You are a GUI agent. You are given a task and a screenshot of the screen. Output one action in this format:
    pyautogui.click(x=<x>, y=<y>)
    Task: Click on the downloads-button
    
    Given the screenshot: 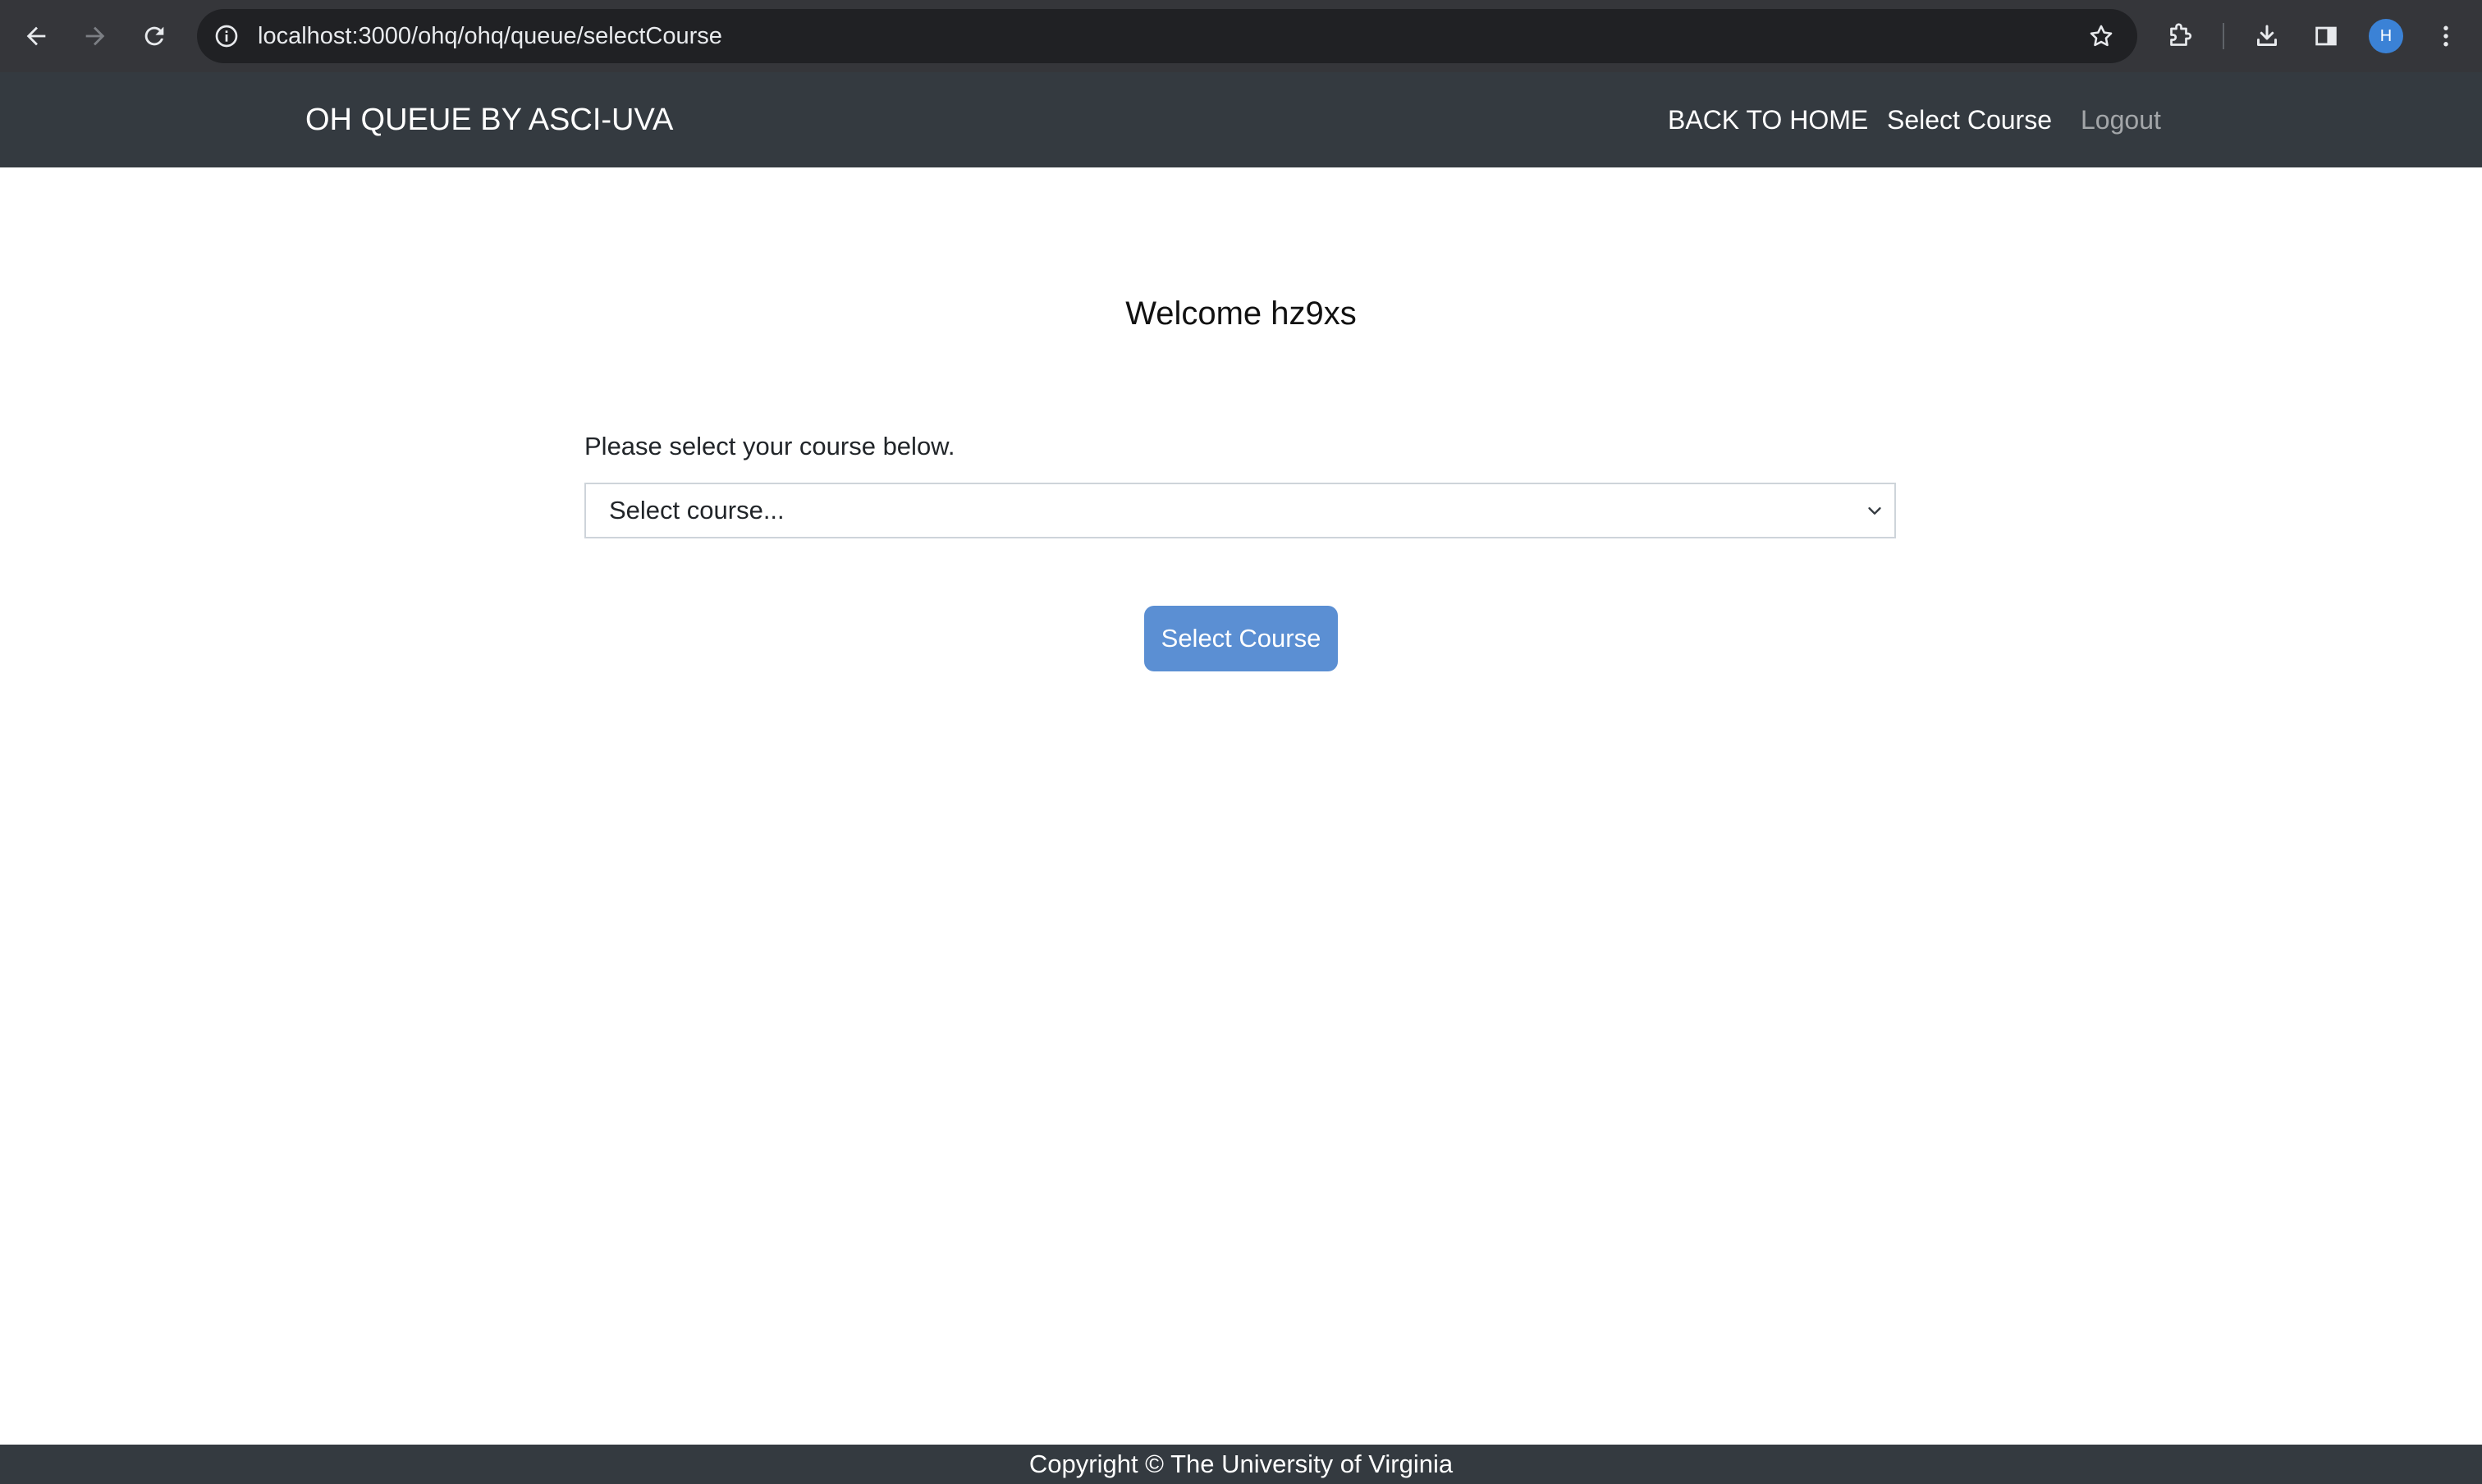 What is the action you would take?
    pyautogui.click(x=2267, y=36)
    